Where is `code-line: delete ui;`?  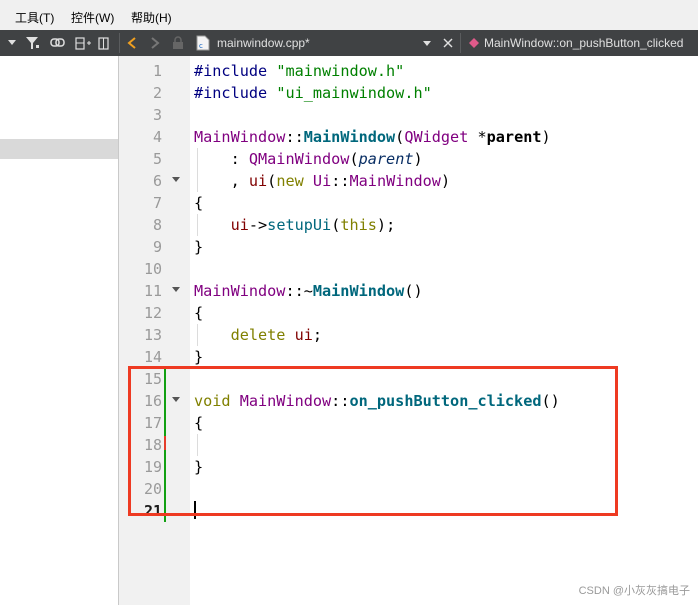 code-line: delete ui; is located at coordinates (258, 335).